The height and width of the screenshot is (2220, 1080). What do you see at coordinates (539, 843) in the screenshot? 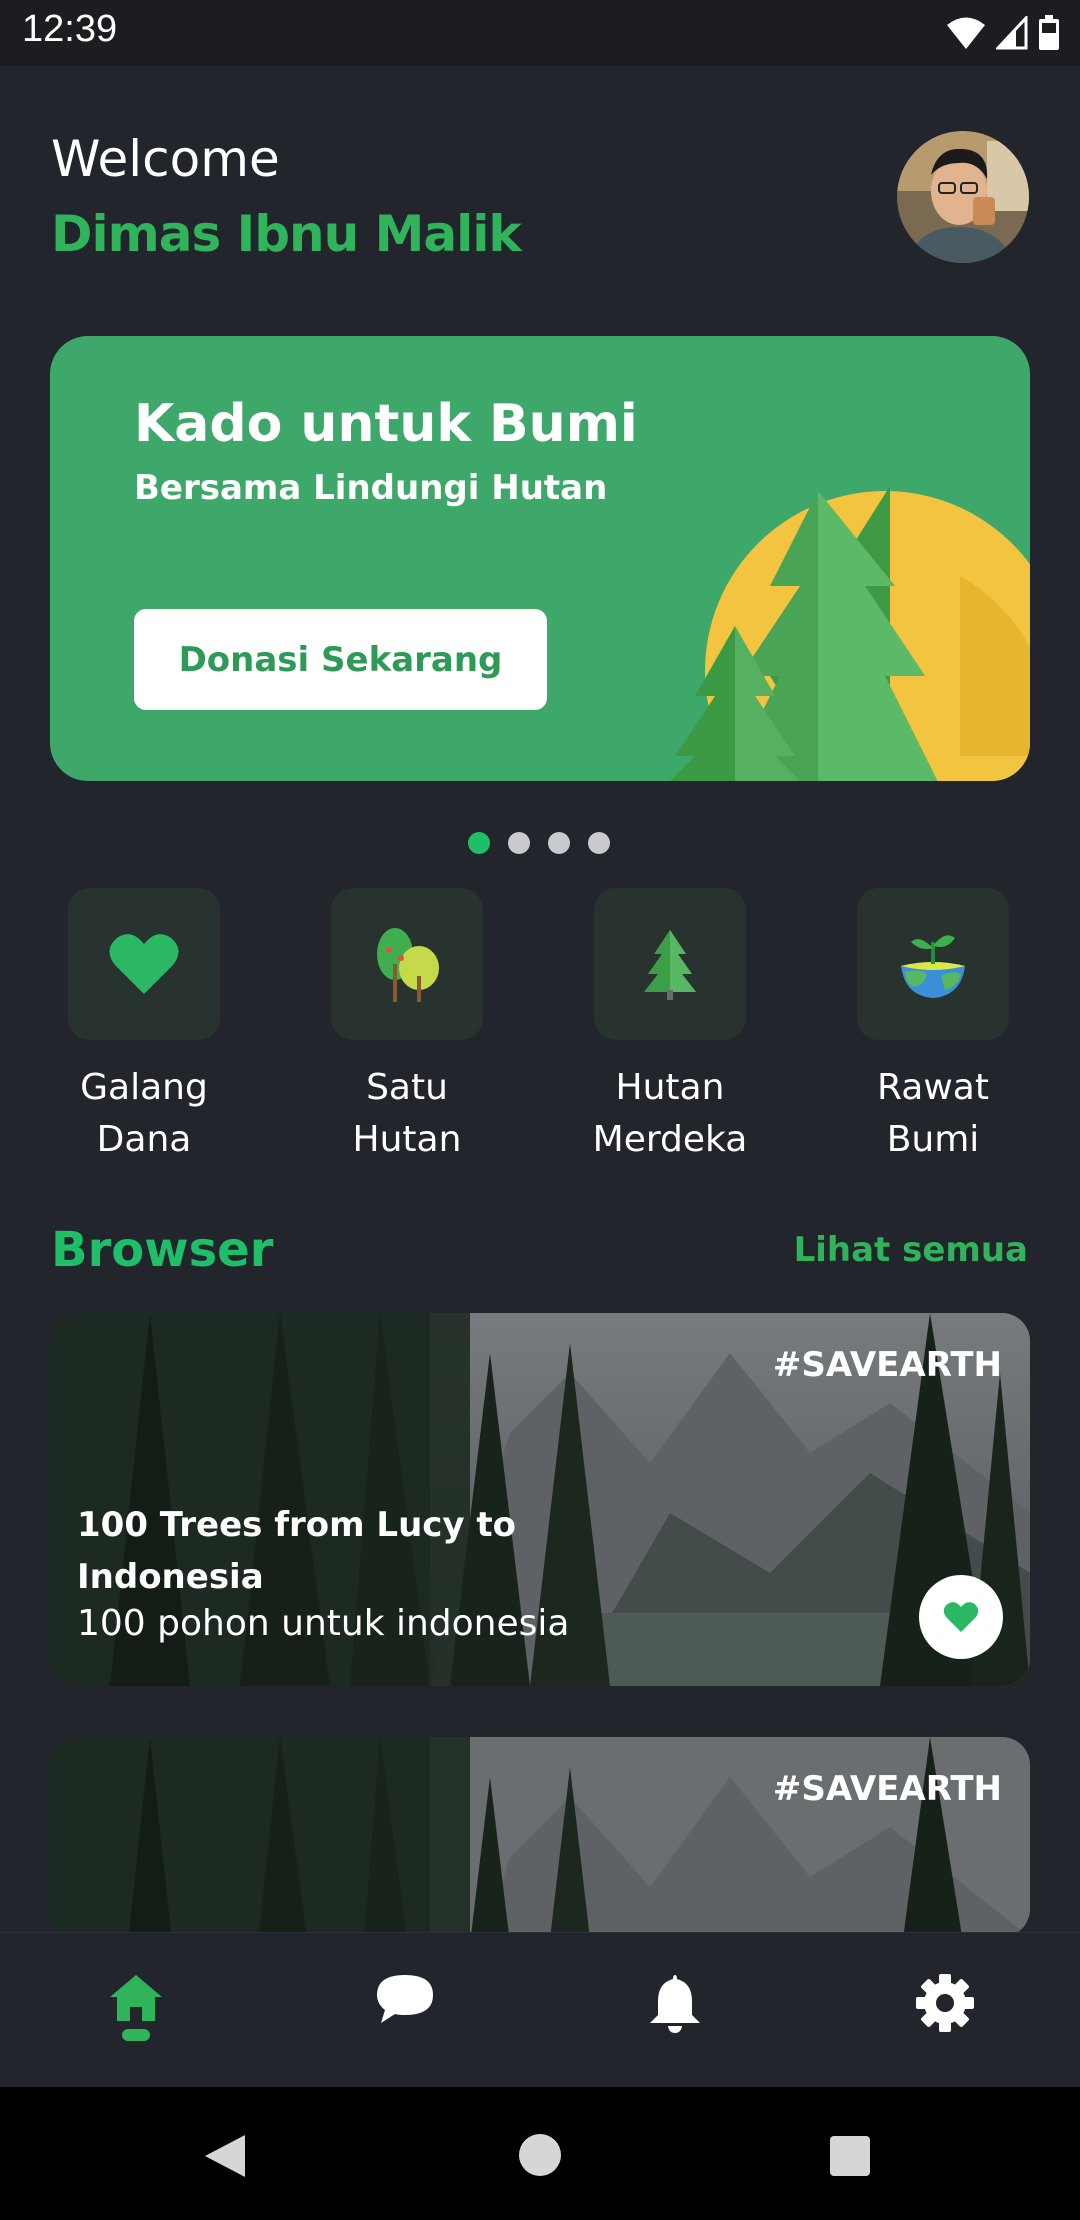
I see `carousel-indicator` at bounding box center [539, 843].